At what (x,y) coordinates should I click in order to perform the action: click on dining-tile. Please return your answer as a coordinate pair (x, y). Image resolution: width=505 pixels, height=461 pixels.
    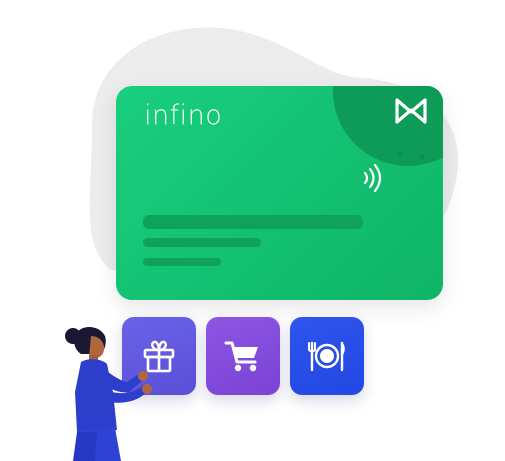
    Looking at the image, I should click on (327, 356).